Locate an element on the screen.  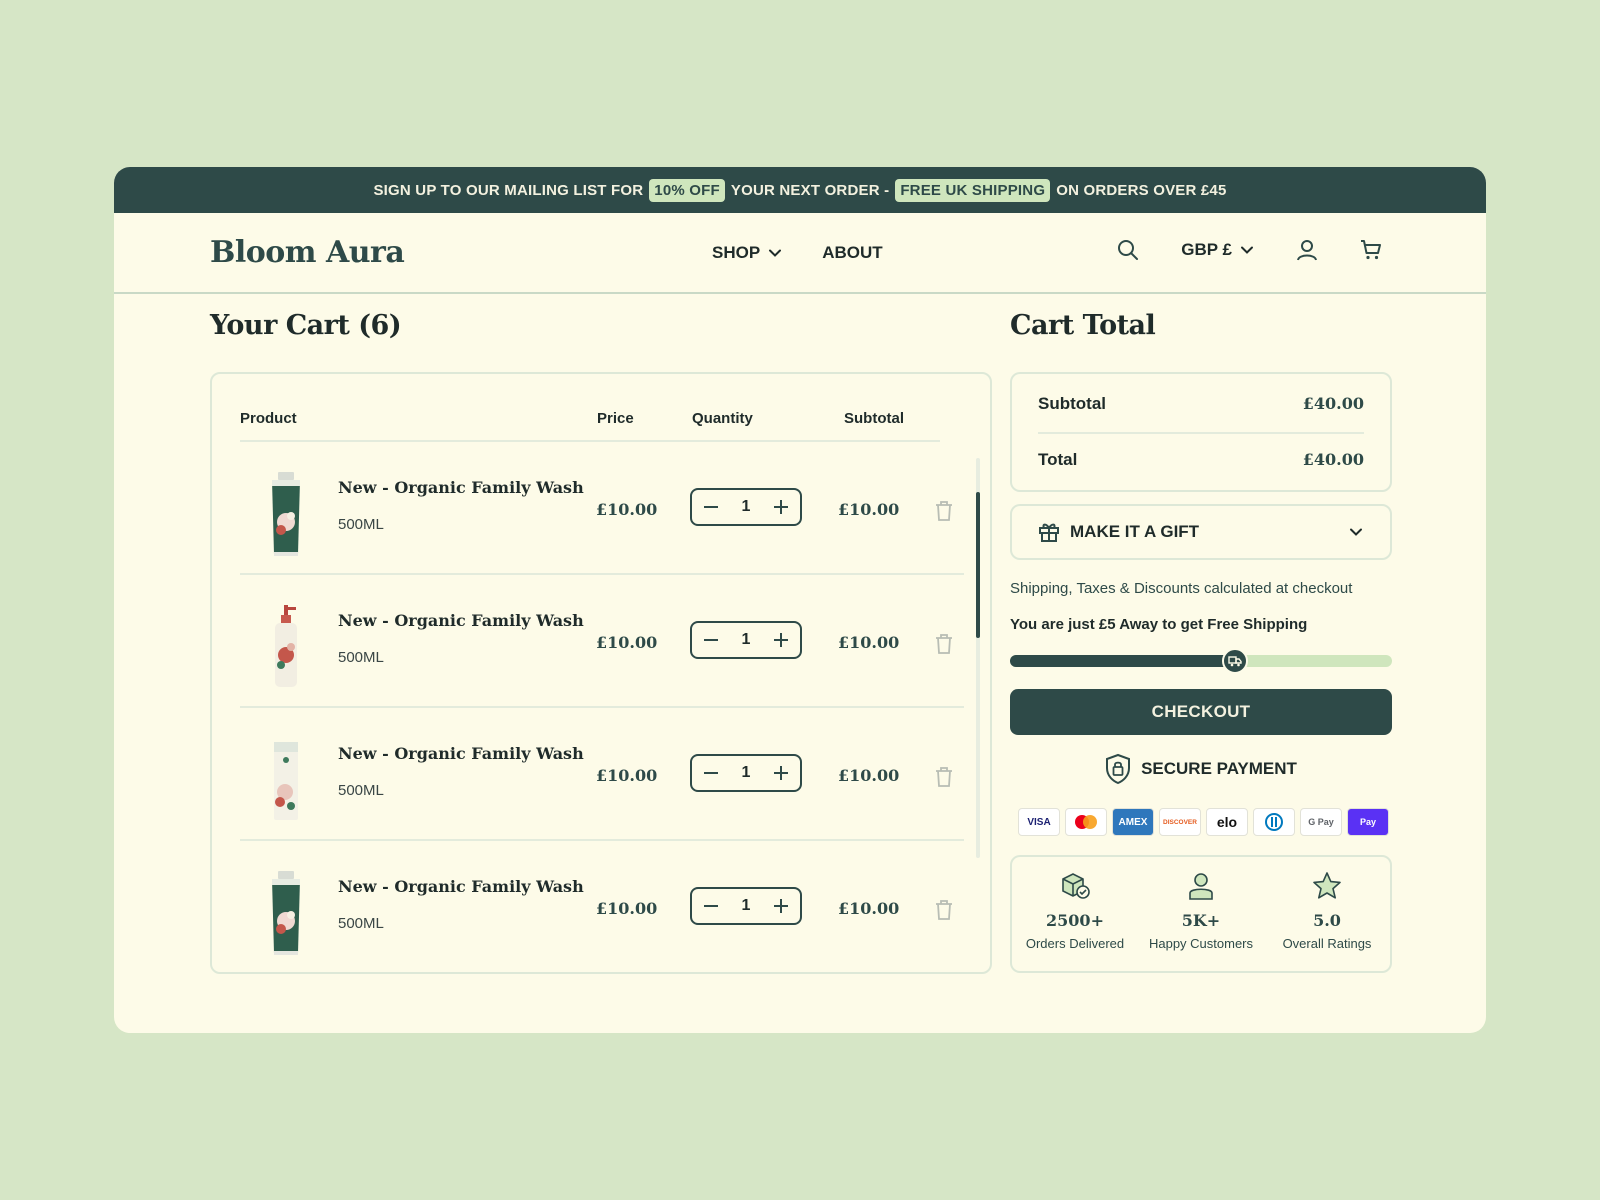
gpay-label: G Pay is located at coordinates (1321, 822).